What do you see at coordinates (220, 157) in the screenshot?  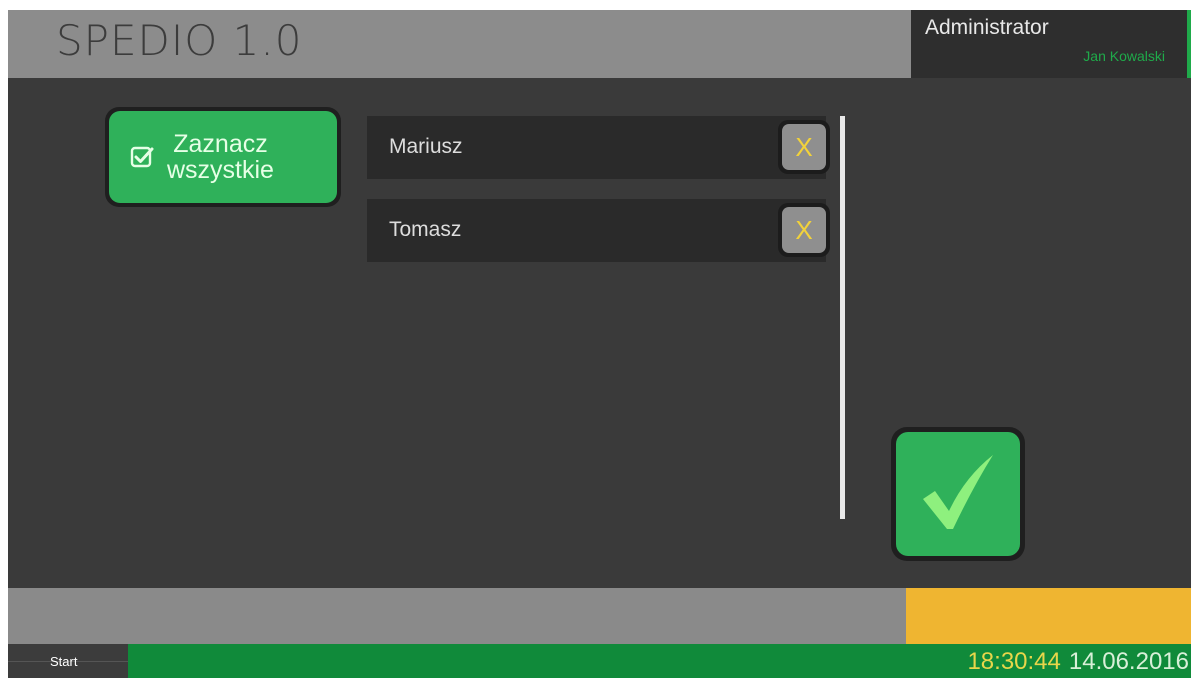 I see `select-all-label: Zaznacz wszystkie` at bounding box center [220, 157].